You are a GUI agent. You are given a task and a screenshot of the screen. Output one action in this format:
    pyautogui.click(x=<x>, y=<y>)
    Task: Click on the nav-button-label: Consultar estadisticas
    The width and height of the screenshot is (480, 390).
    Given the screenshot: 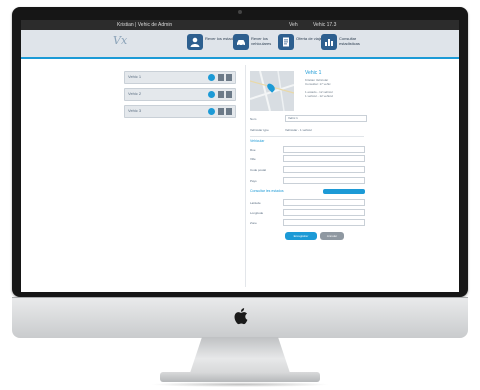 What is the action you would take?
    pyautogui.click(x=349, y=41)
    